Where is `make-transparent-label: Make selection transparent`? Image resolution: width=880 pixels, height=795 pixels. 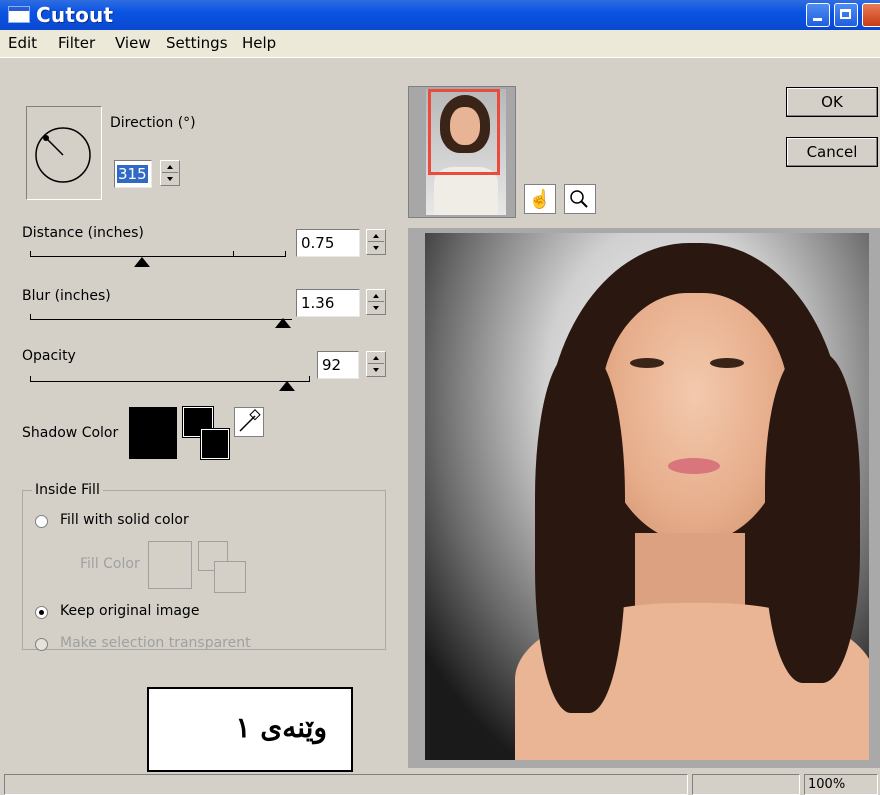 make-transparent-label: Make selection transparent is located at coordinates (155, 643).